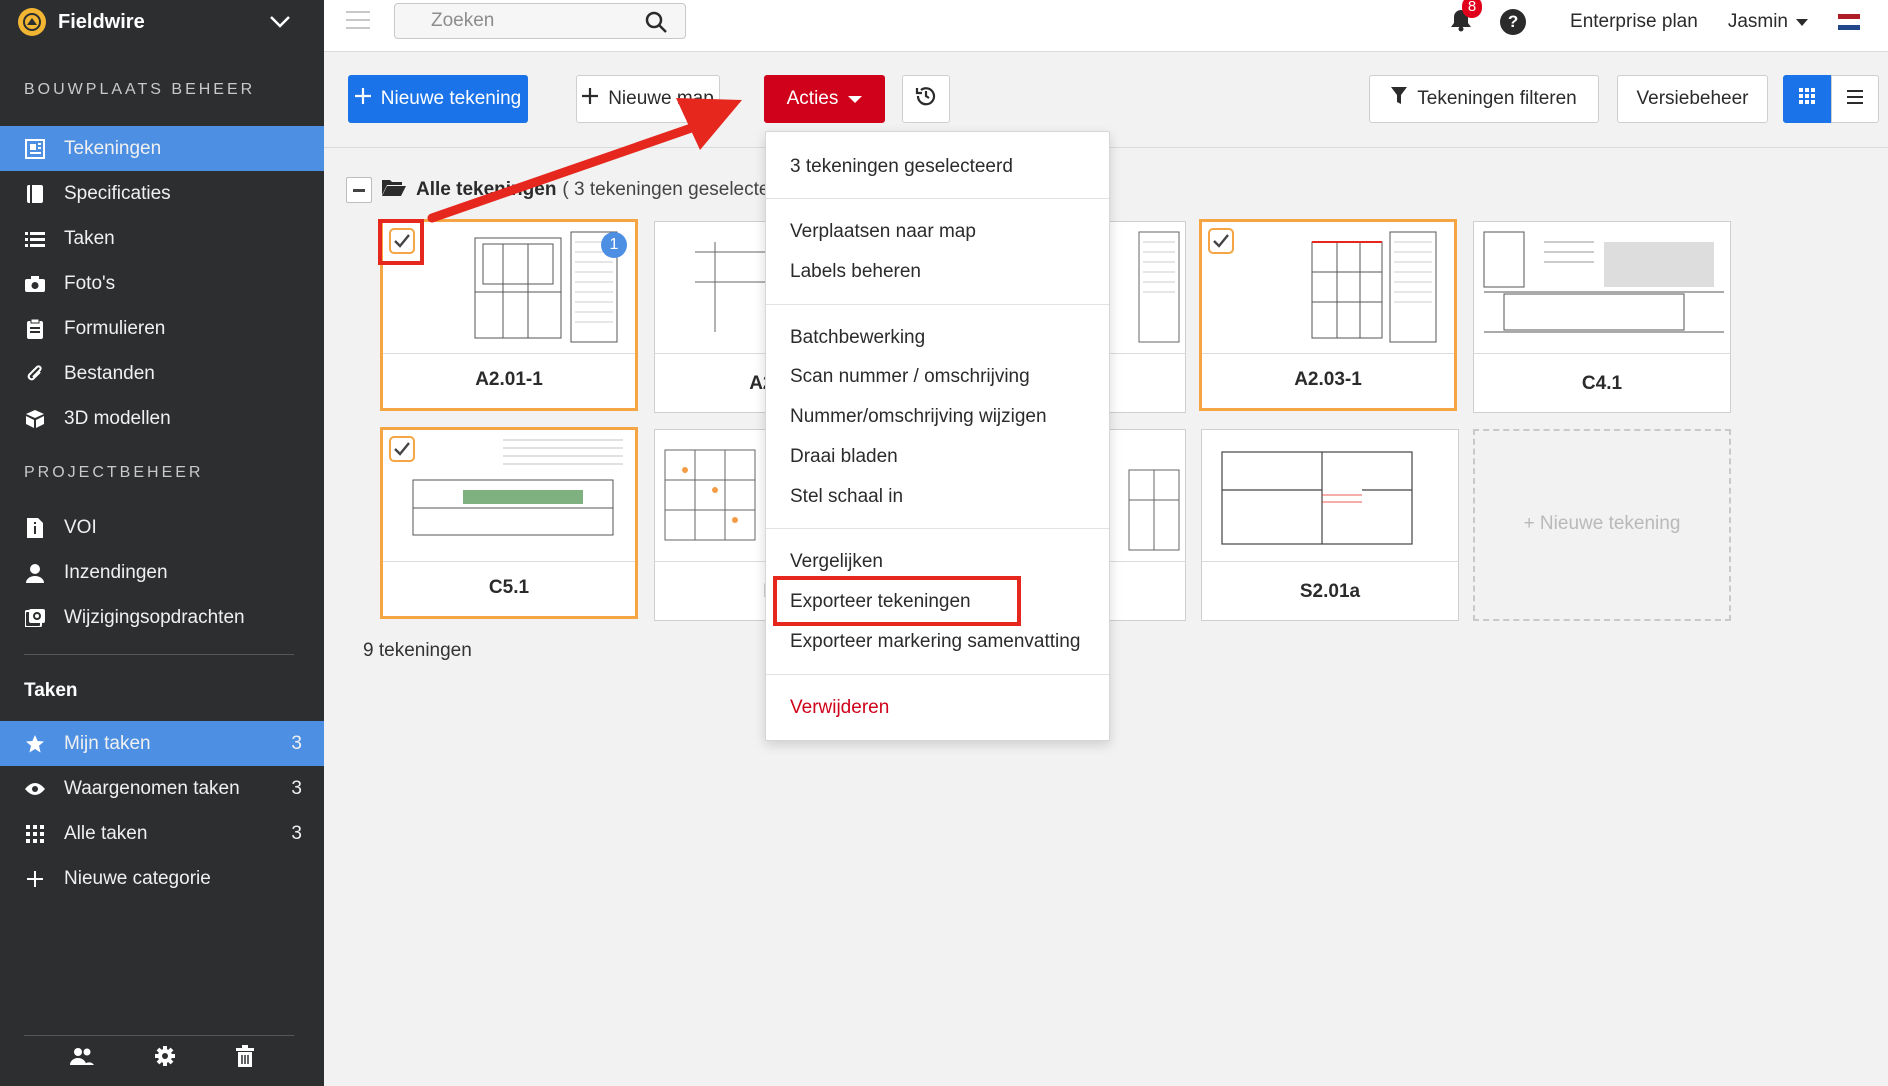  I want to click on dutch-flag-icon, so click(1849, 22).